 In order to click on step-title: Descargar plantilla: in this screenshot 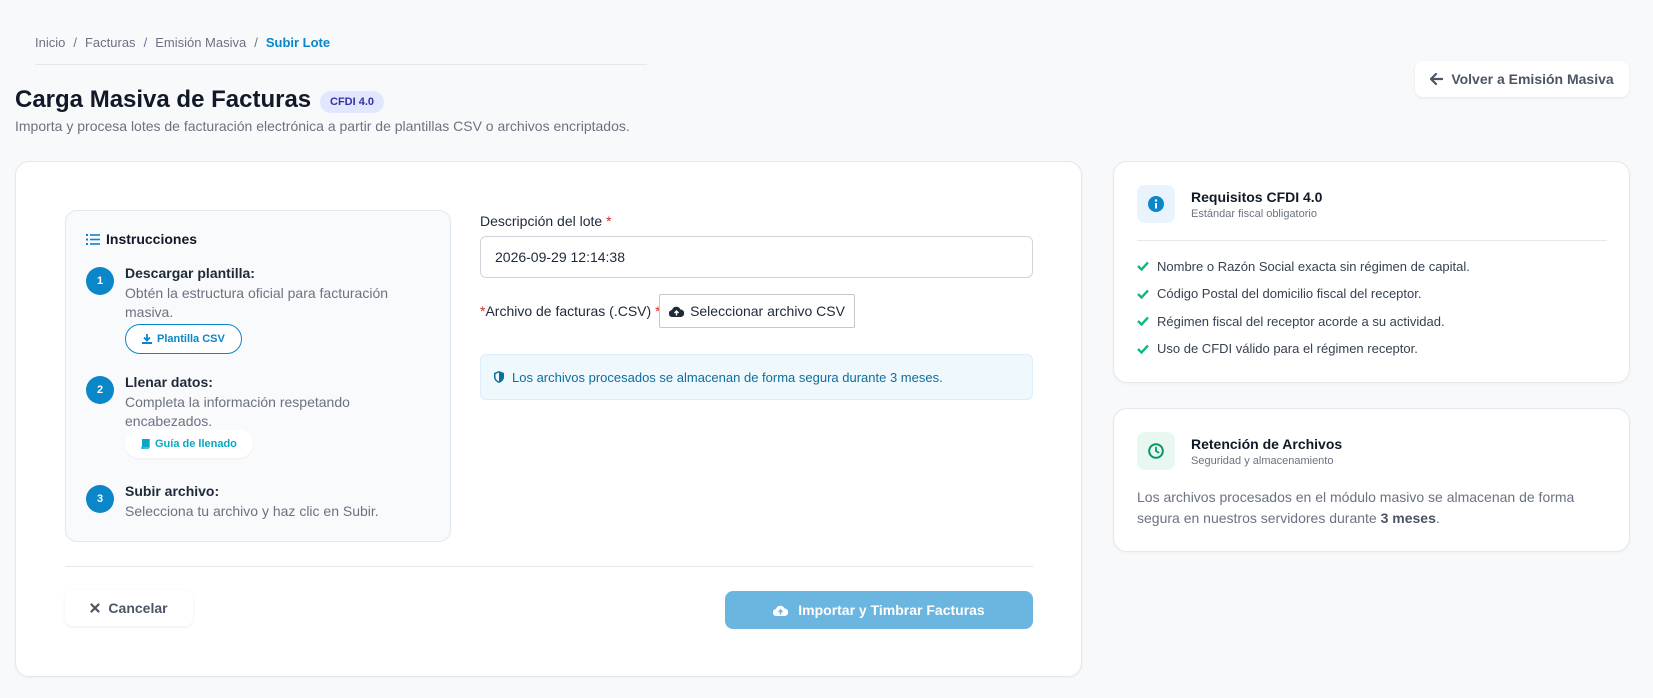, I will do `click(190, 273)`.